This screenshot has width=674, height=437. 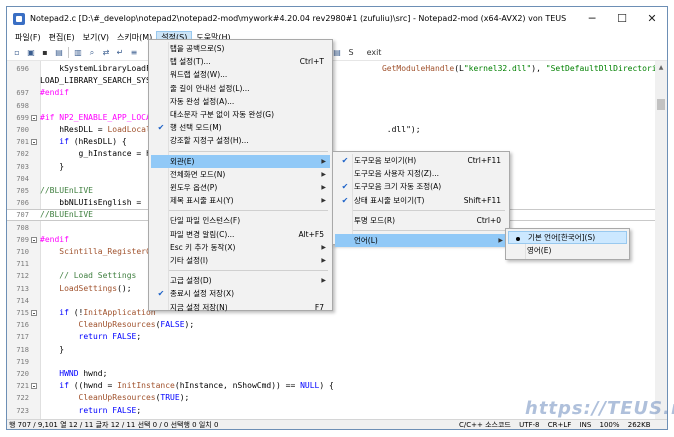 I want to click on line-number: 699, so click(x=22, y=117).